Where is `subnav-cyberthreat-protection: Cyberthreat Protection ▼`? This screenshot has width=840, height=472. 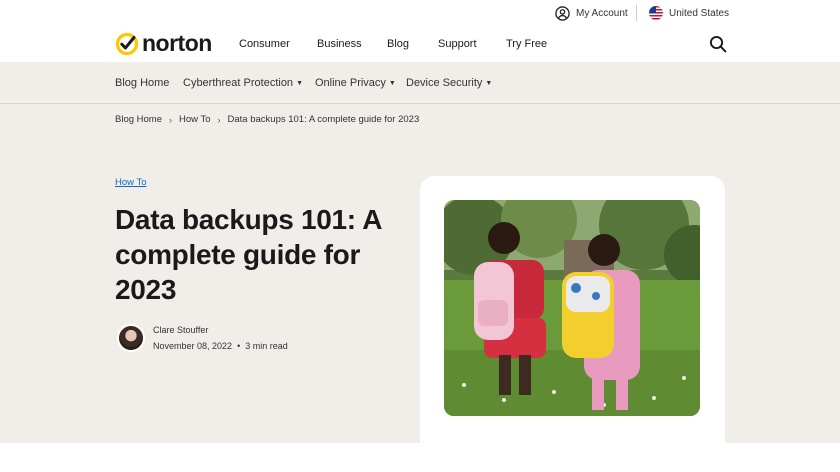 subnav-cyberthreat-protection: Cyberthreat Protection ▼ is located at coordinates (243, 83).